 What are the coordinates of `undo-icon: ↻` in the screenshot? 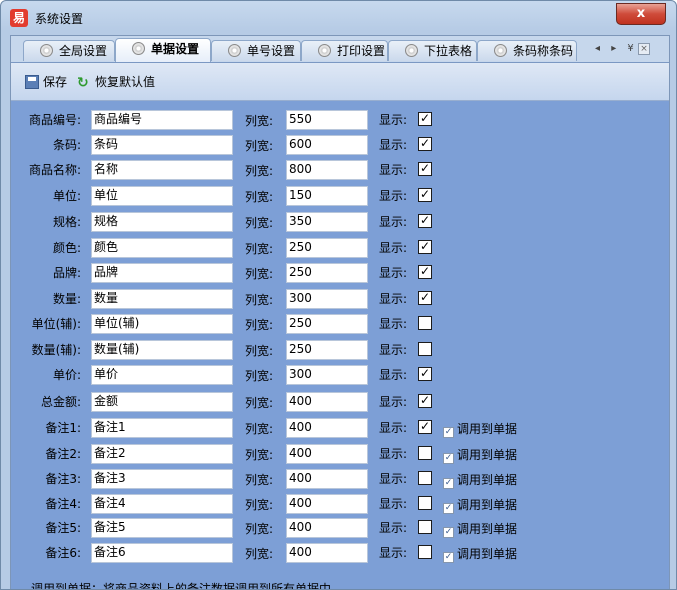 It's located at (83, 83).